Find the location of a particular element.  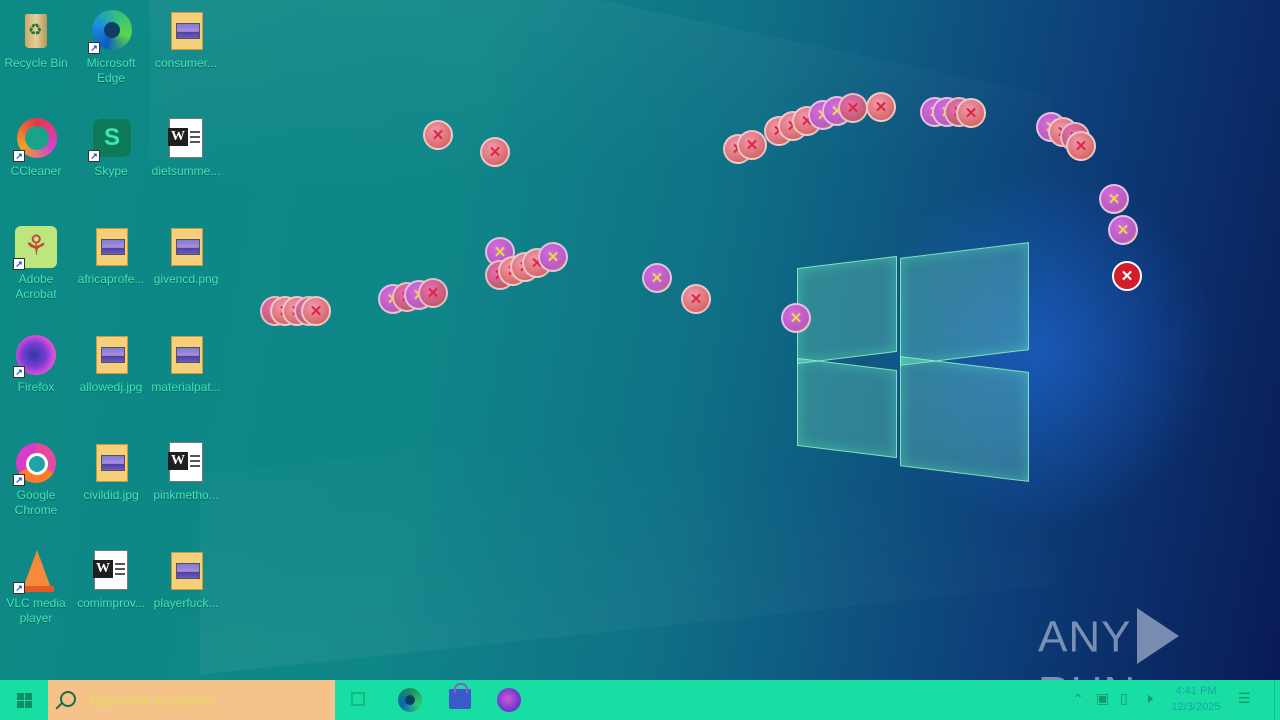

clock-date: 12/3/2025 is located at coordinates (1196, 707).